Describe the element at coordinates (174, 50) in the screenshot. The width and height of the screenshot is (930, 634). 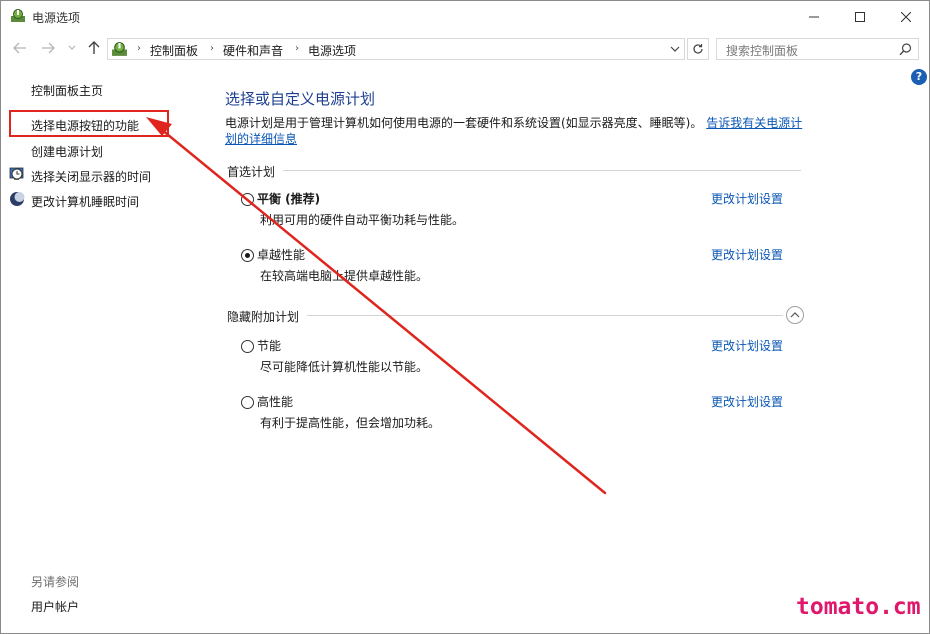
I see `breadcrumb-control-panel: 控制面板` at that location.